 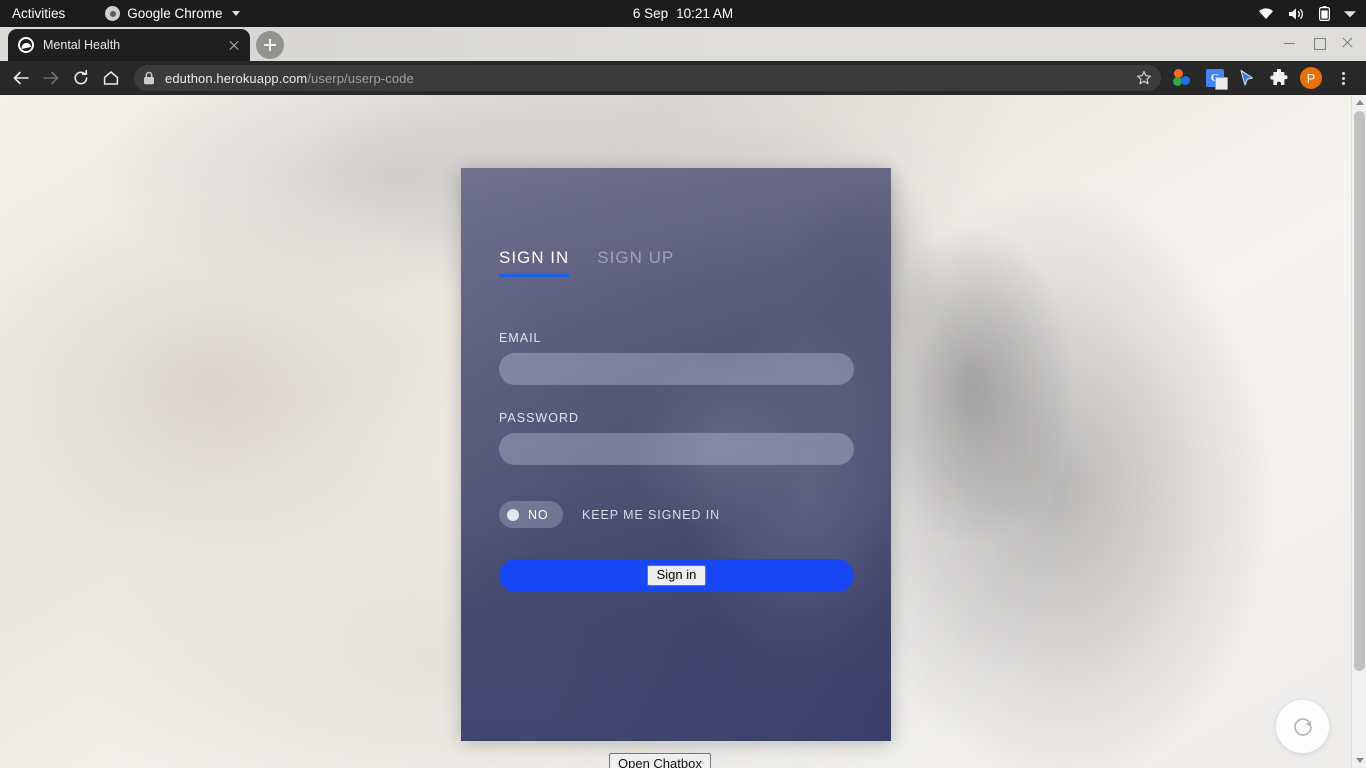 I want to click on puzzle-extensions-icon, so click(x=1279, y=78).